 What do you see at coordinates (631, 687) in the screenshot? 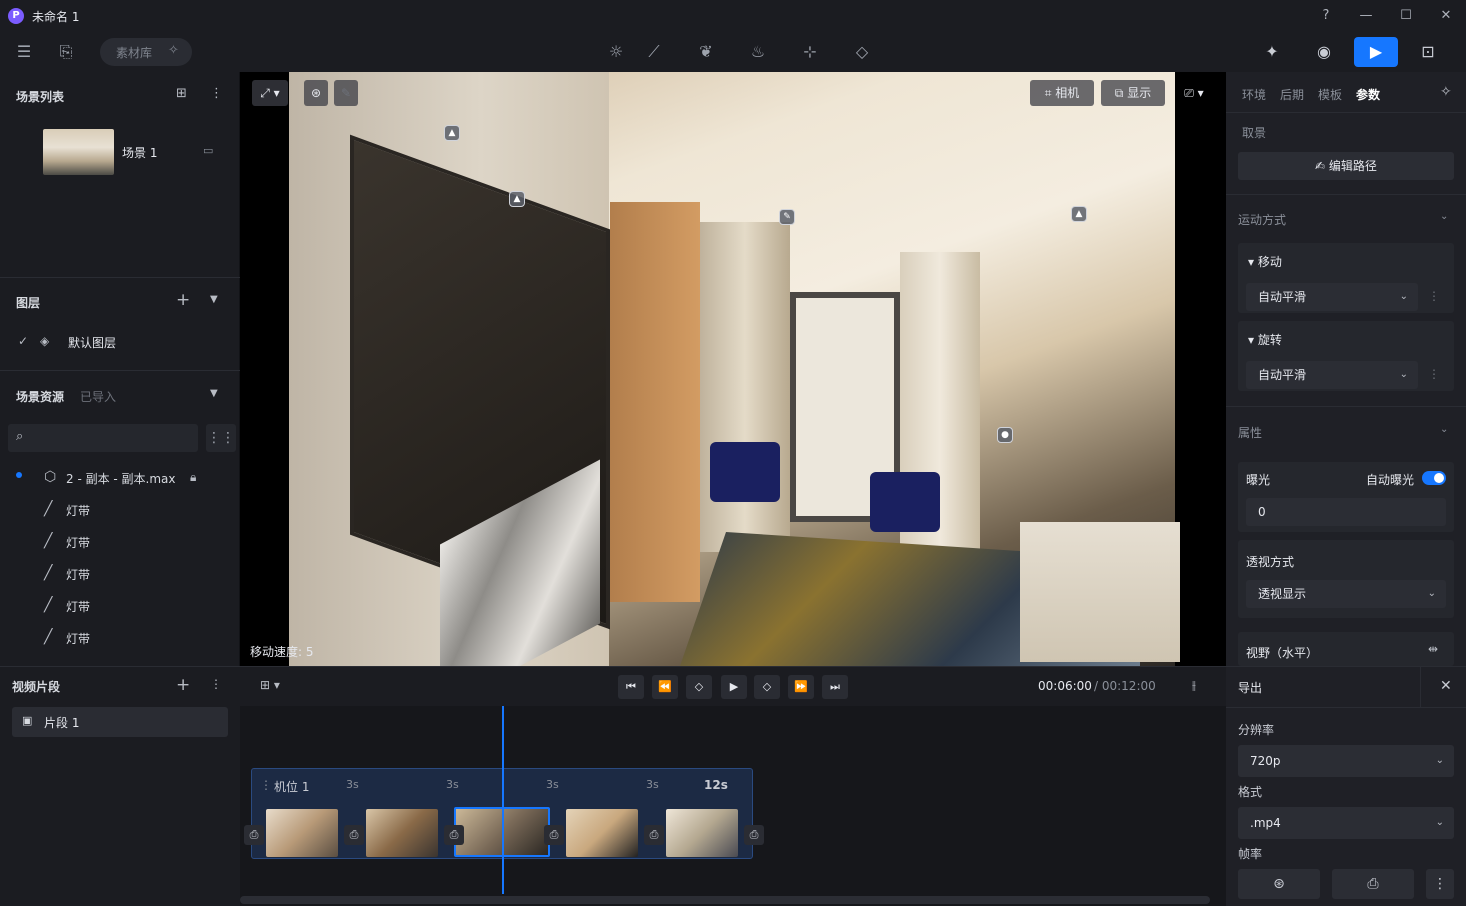
I see `skip-start-button: ⏮` at bounding box center [631, 687].